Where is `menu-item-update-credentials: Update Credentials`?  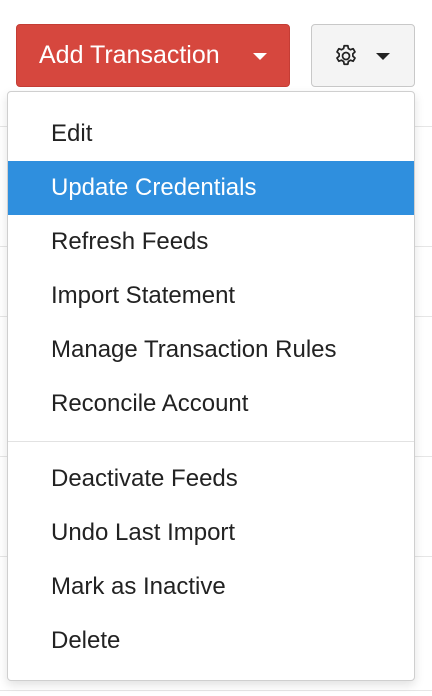
menu-item-update-credentials: Update Credentials is located at coordinates (211, 188).